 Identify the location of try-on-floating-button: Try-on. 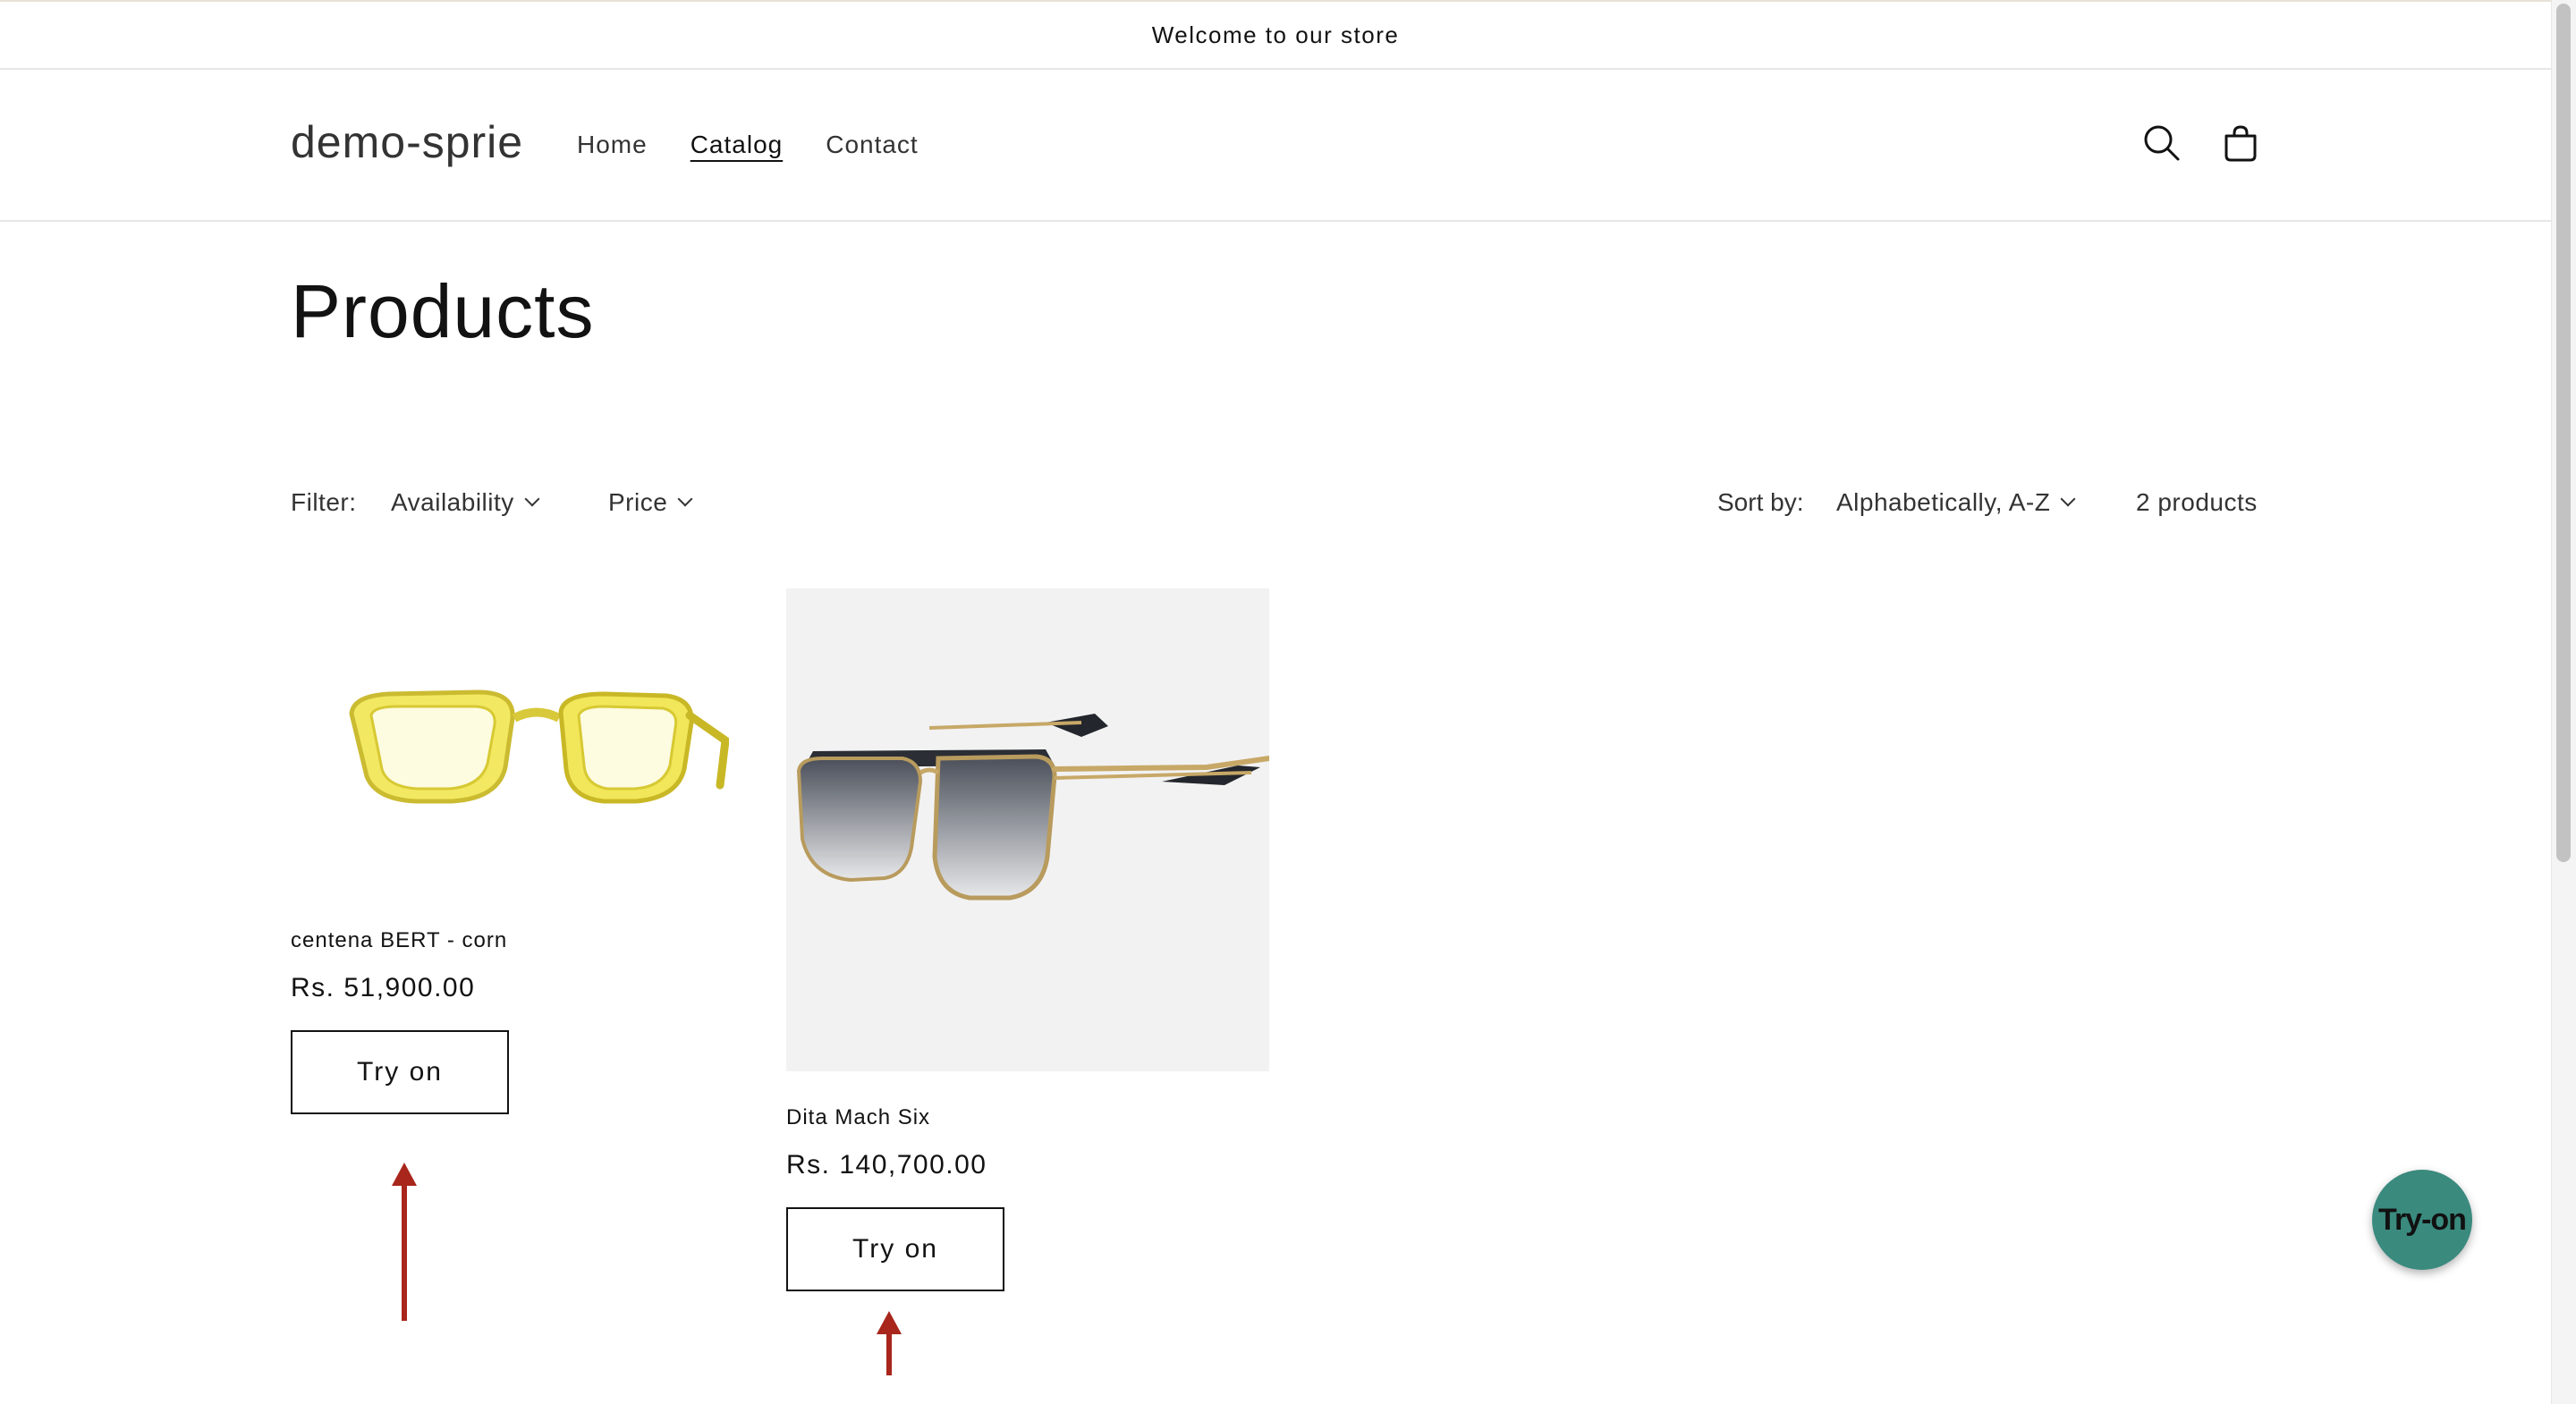
(2422, 1220).